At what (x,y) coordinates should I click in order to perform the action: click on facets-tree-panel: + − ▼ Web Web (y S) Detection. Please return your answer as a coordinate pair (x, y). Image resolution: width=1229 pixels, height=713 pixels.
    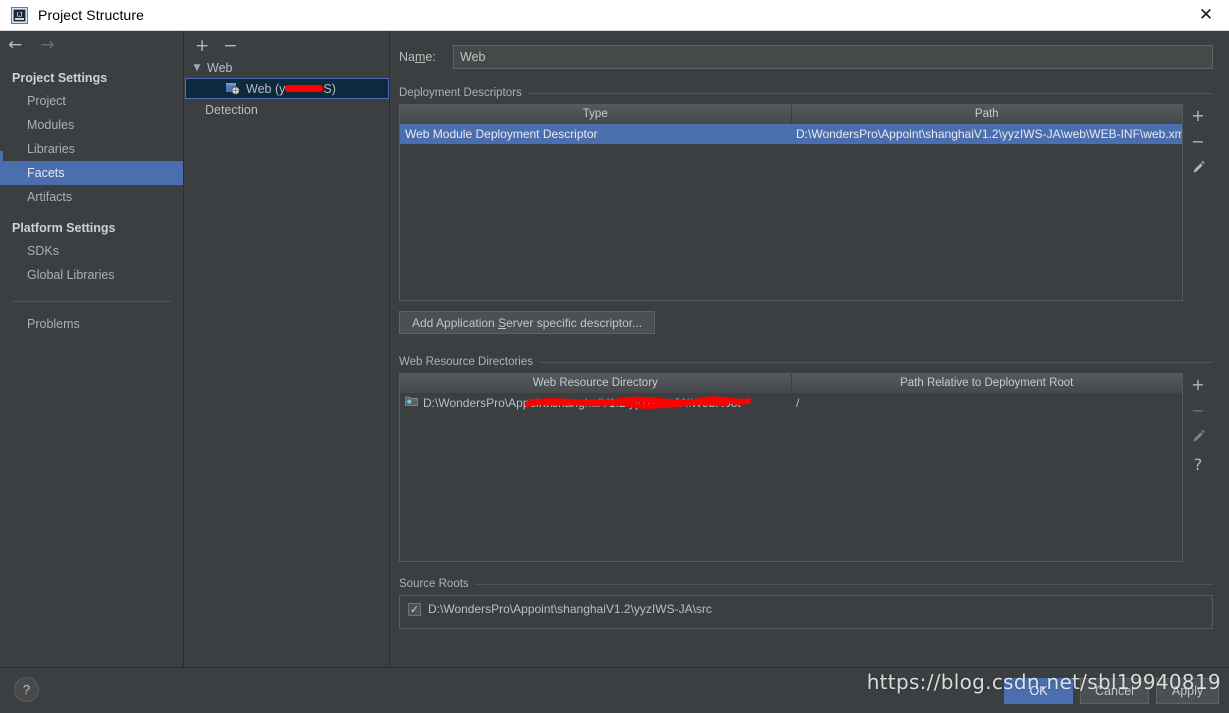
    Looking at the image, I should click on (287, 349).